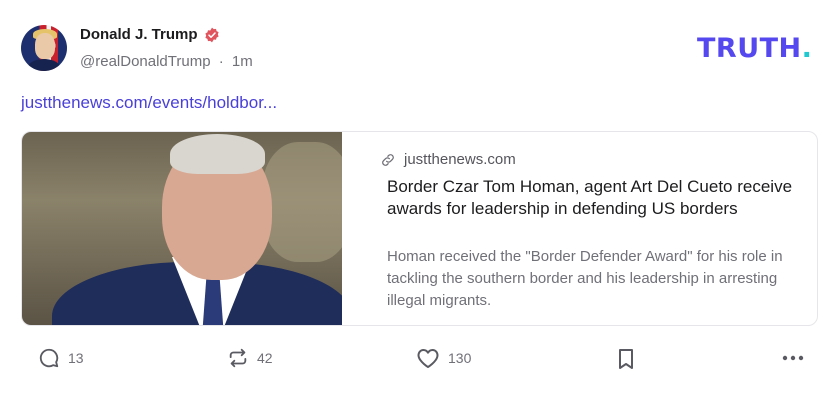 The width and height of the screenshot is (840, 405). I want to click on retruth-icon, so click(238, 358).